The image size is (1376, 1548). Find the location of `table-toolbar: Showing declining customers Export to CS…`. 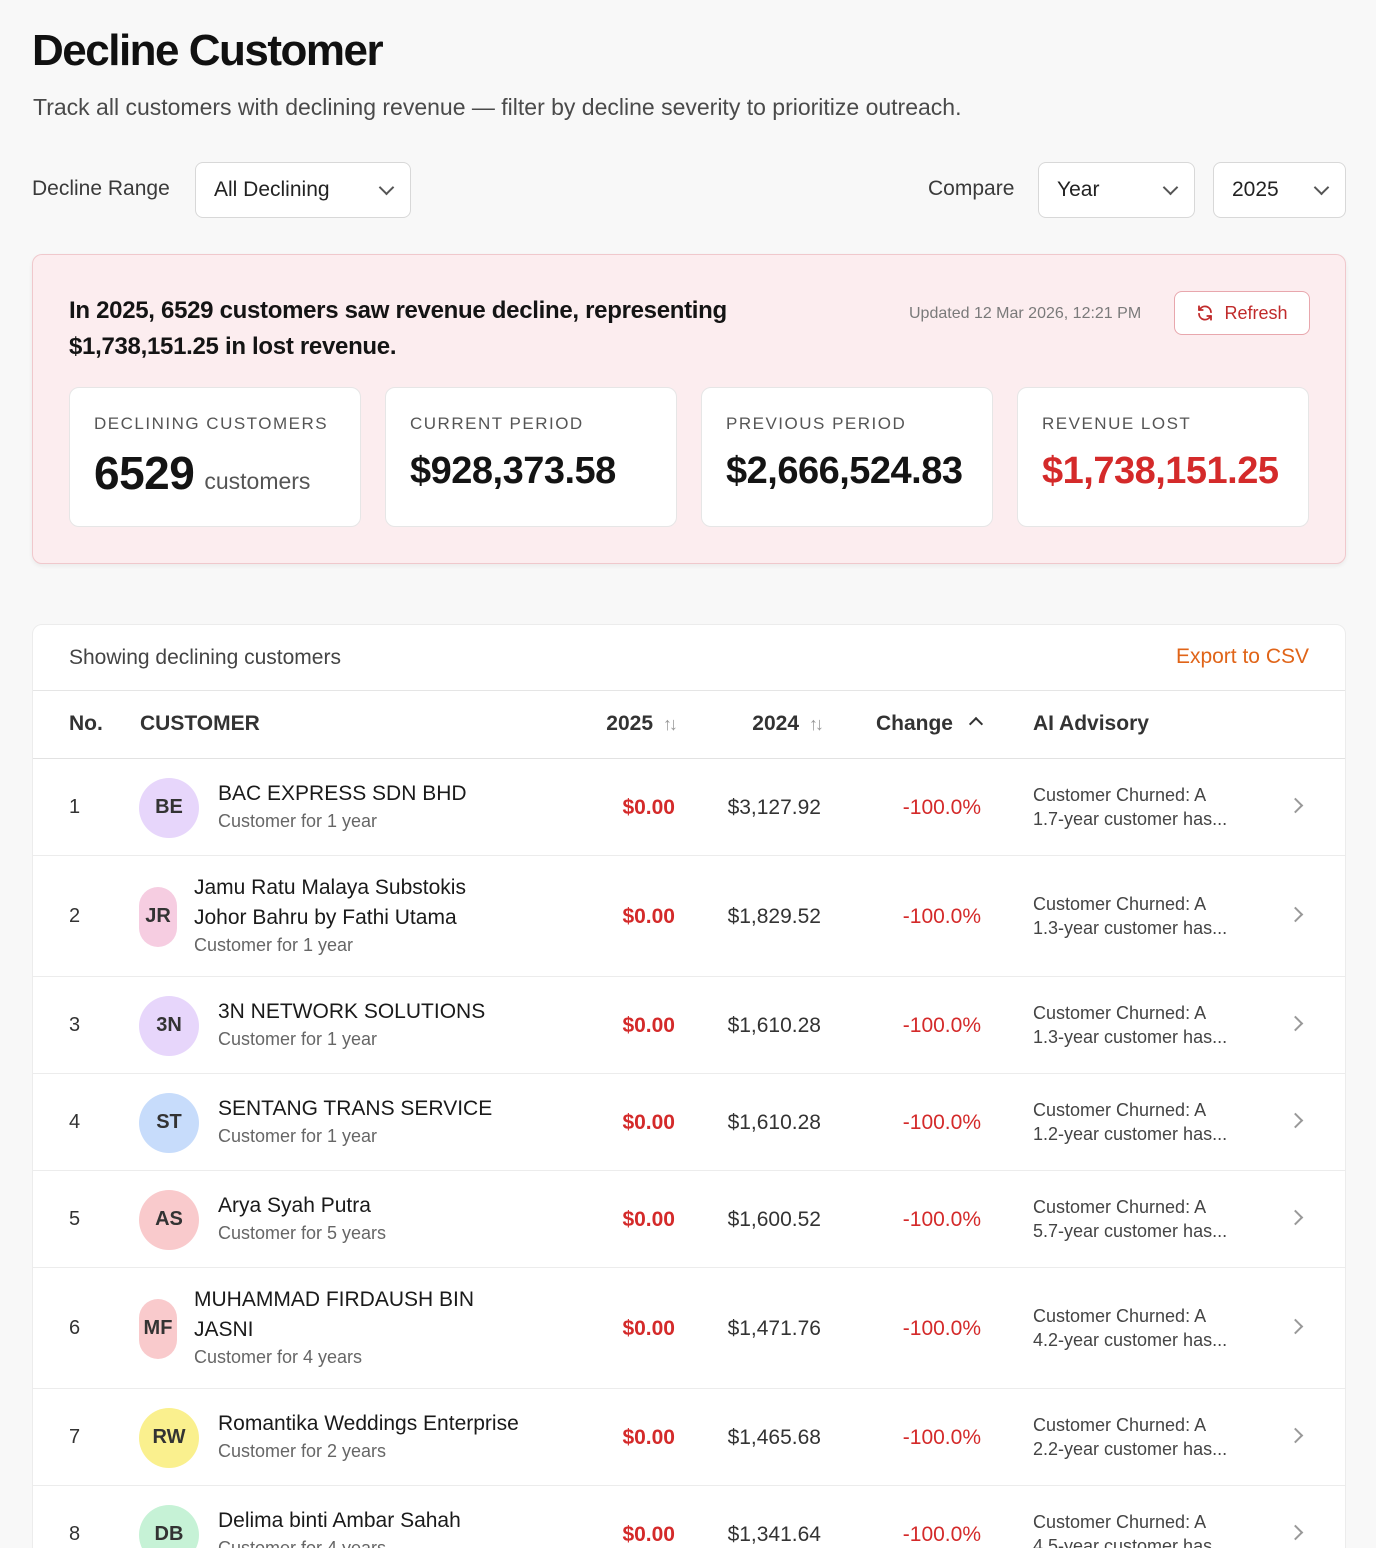

table-toolbar: Showing declining customers Export to CS… is located at coordinates (689, 658).